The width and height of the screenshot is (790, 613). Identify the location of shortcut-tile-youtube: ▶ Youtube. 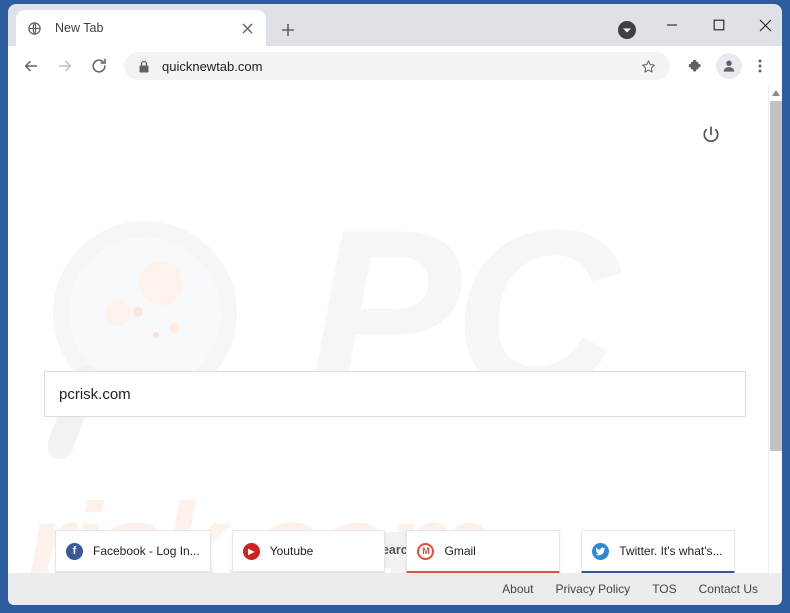
(308, 551).